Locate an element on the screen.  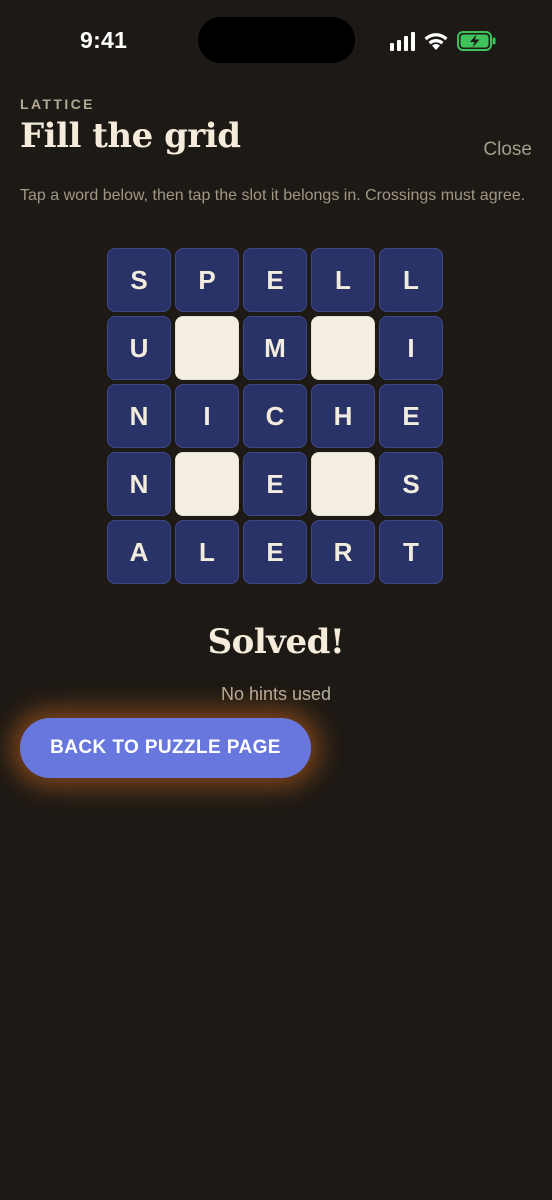
close-button: Close is located at coordinates (507, 150).